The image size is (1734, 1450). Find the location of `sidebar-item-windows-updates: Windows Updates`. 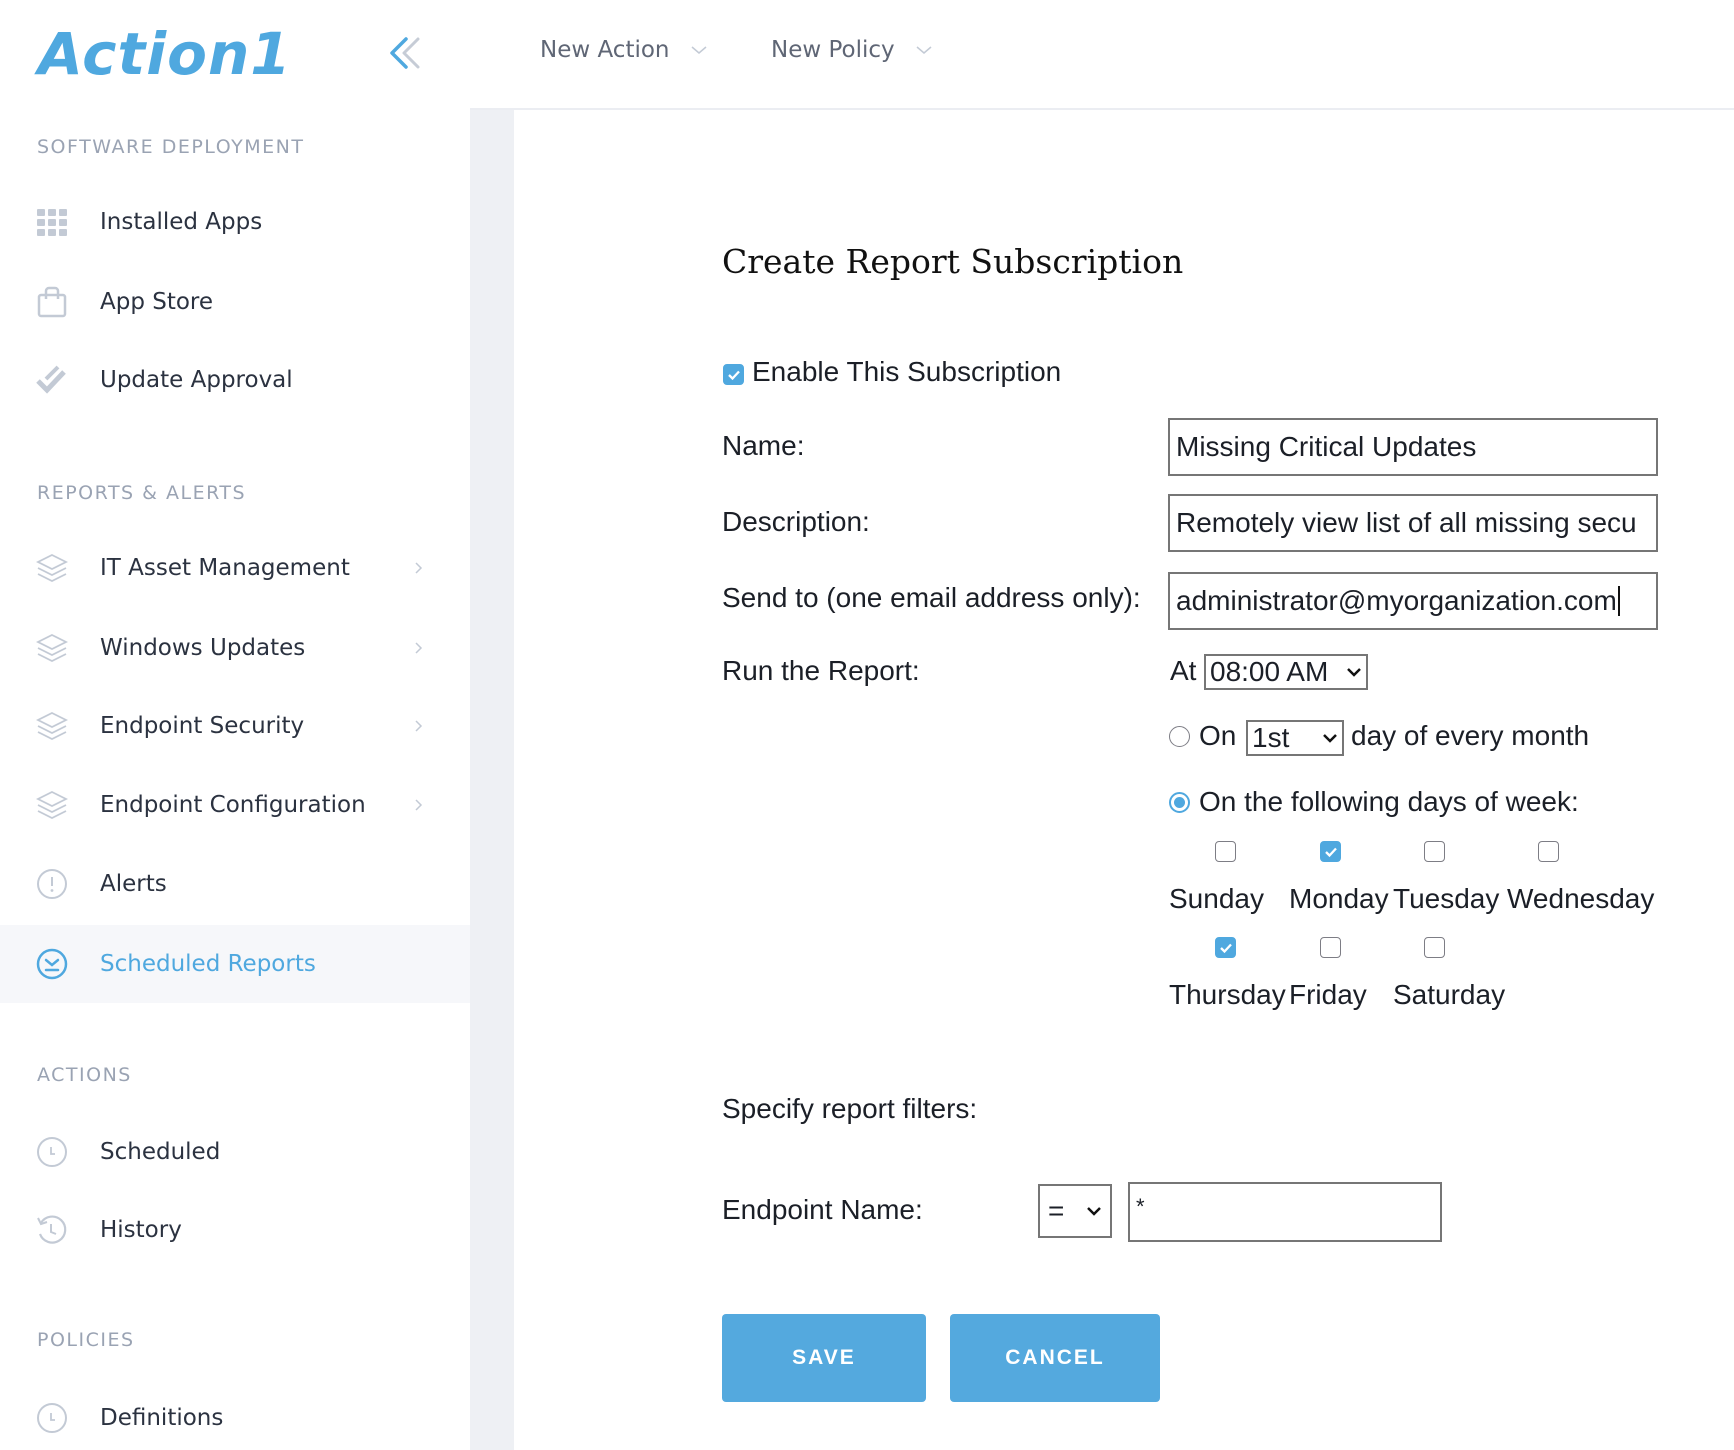

sidebar-item-windows-updates: Windows Updates is located at coordinates (235, 648).